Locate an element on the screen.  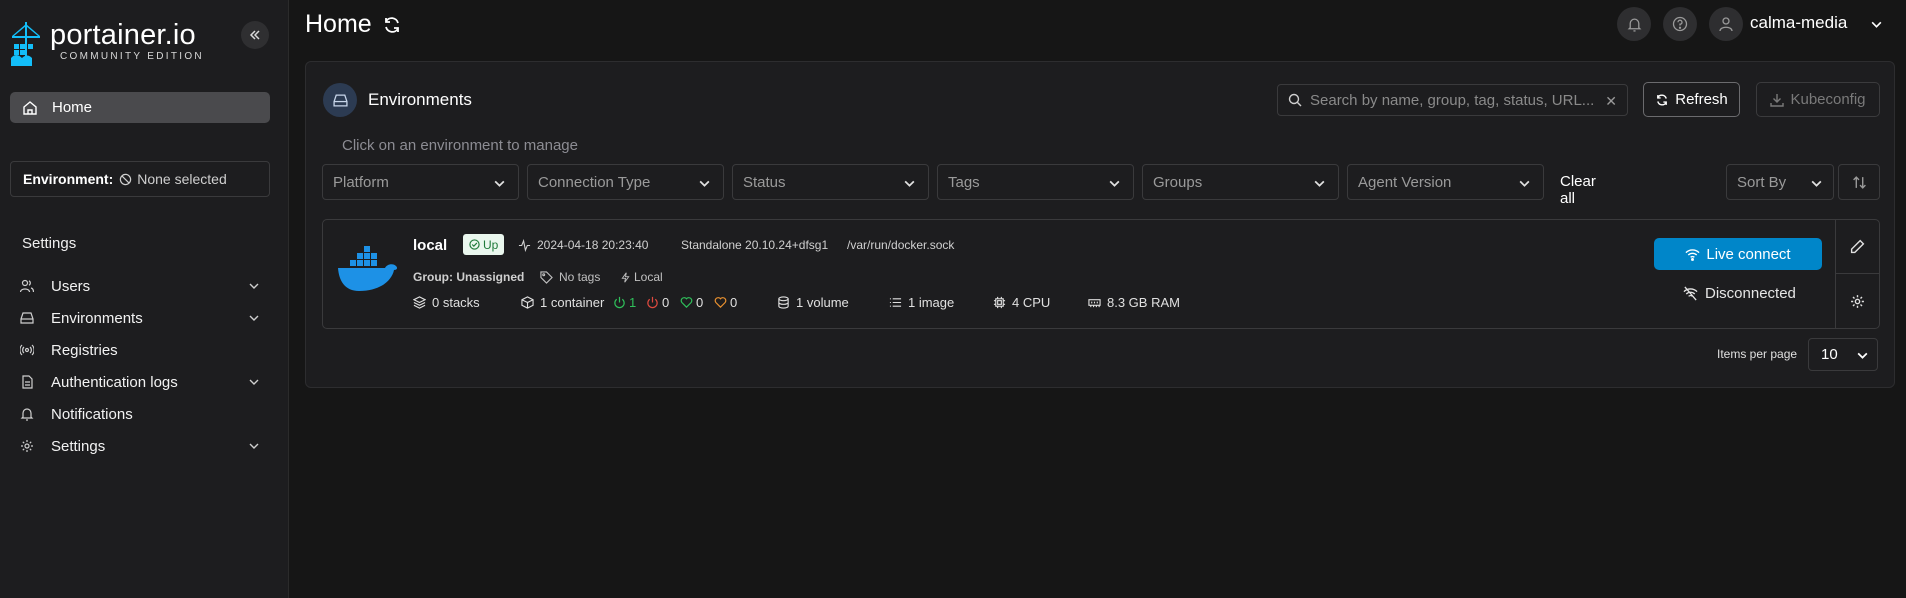
containers-text: 1 container is located at coordinates (572, 302).